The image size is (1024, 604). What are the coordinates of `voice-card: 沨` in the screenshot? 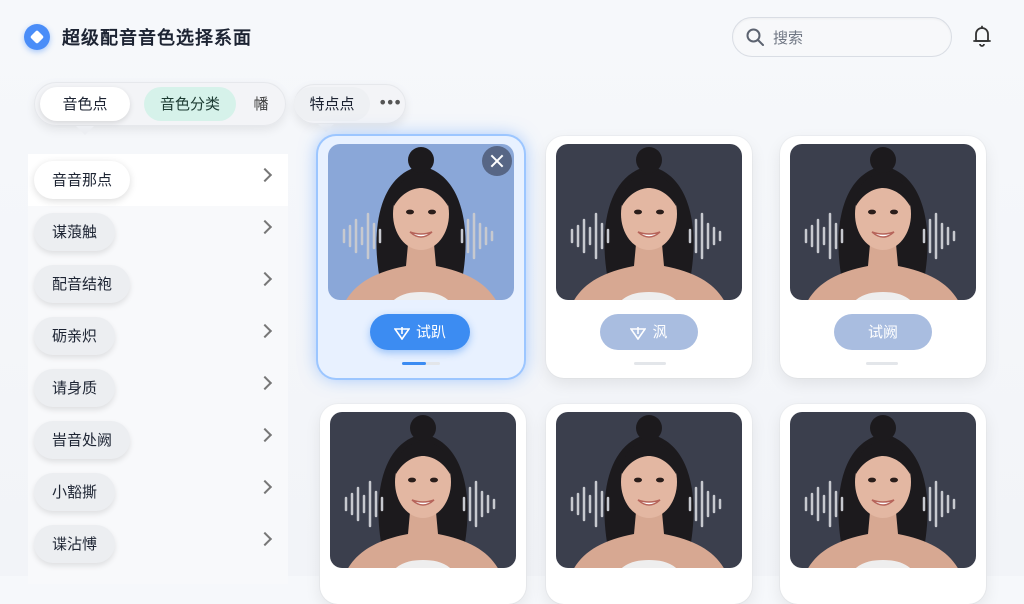 It's located at (649, 257).